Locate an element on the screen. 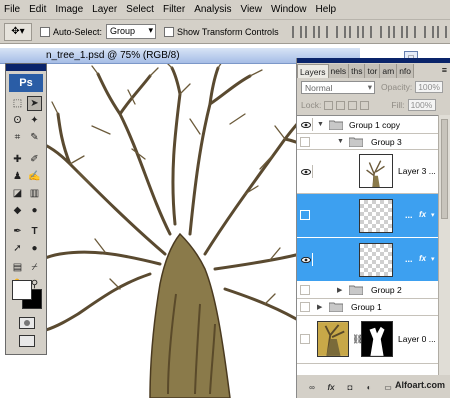  path-selection-tool-icon: ➚ is located at coordinates (17, 248).